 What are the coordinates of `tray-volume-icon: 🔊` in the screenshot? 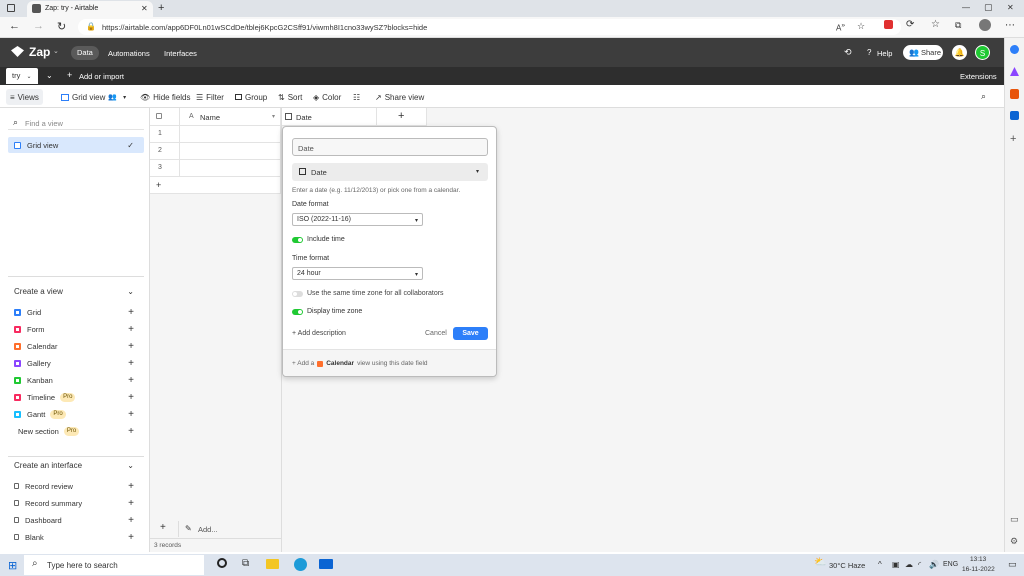 It's located at (934, 564).